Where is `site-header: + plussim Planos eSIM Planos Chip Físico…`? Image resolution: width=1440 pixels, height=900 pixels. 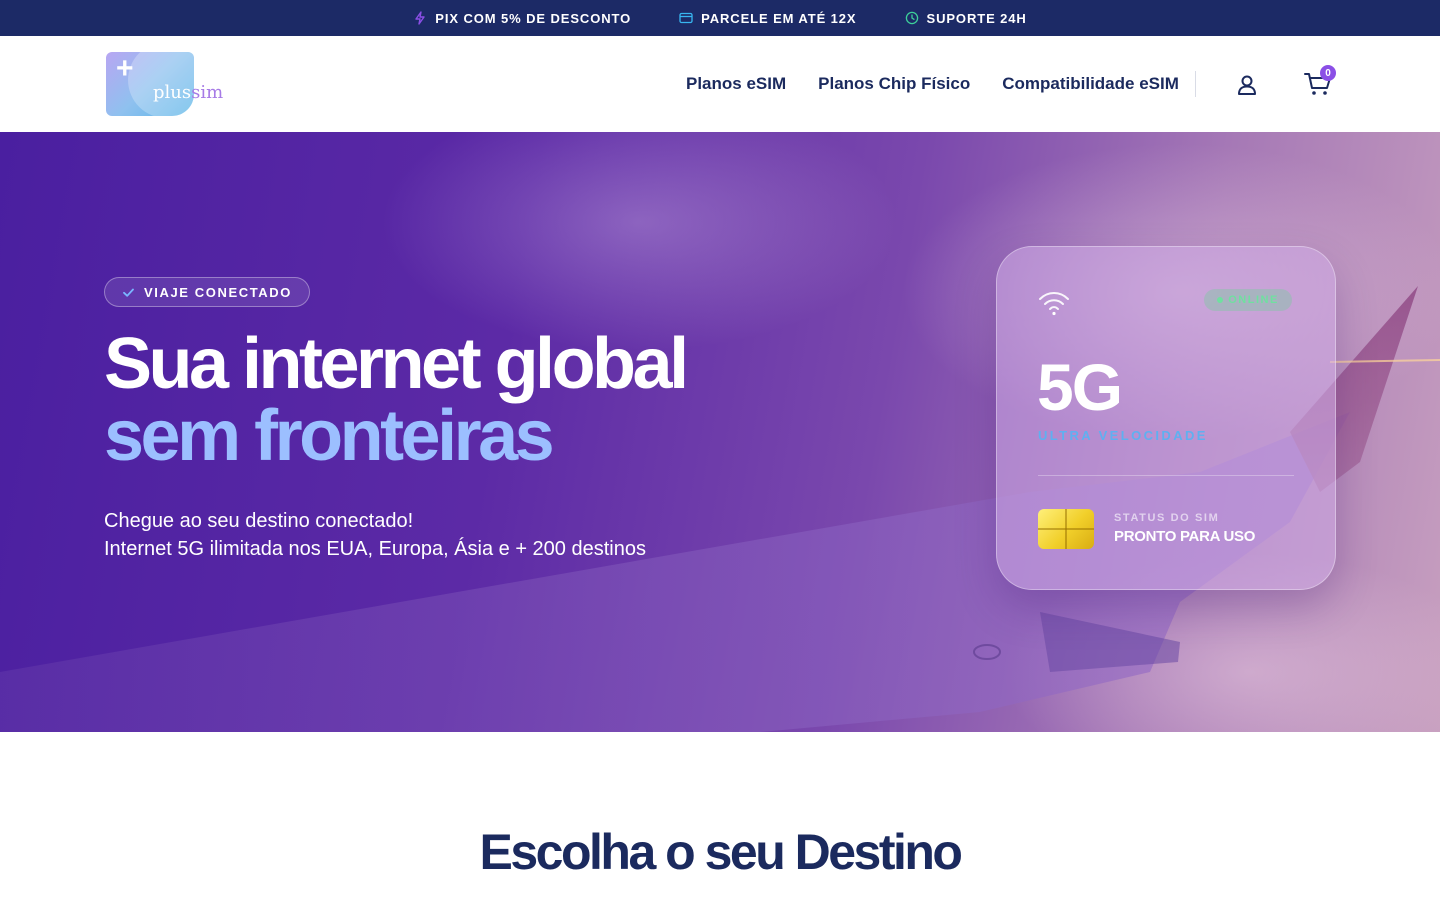
site-header: + plussim Planos eSIM Planos Chip Físico… is located at coordinates (720, 84).